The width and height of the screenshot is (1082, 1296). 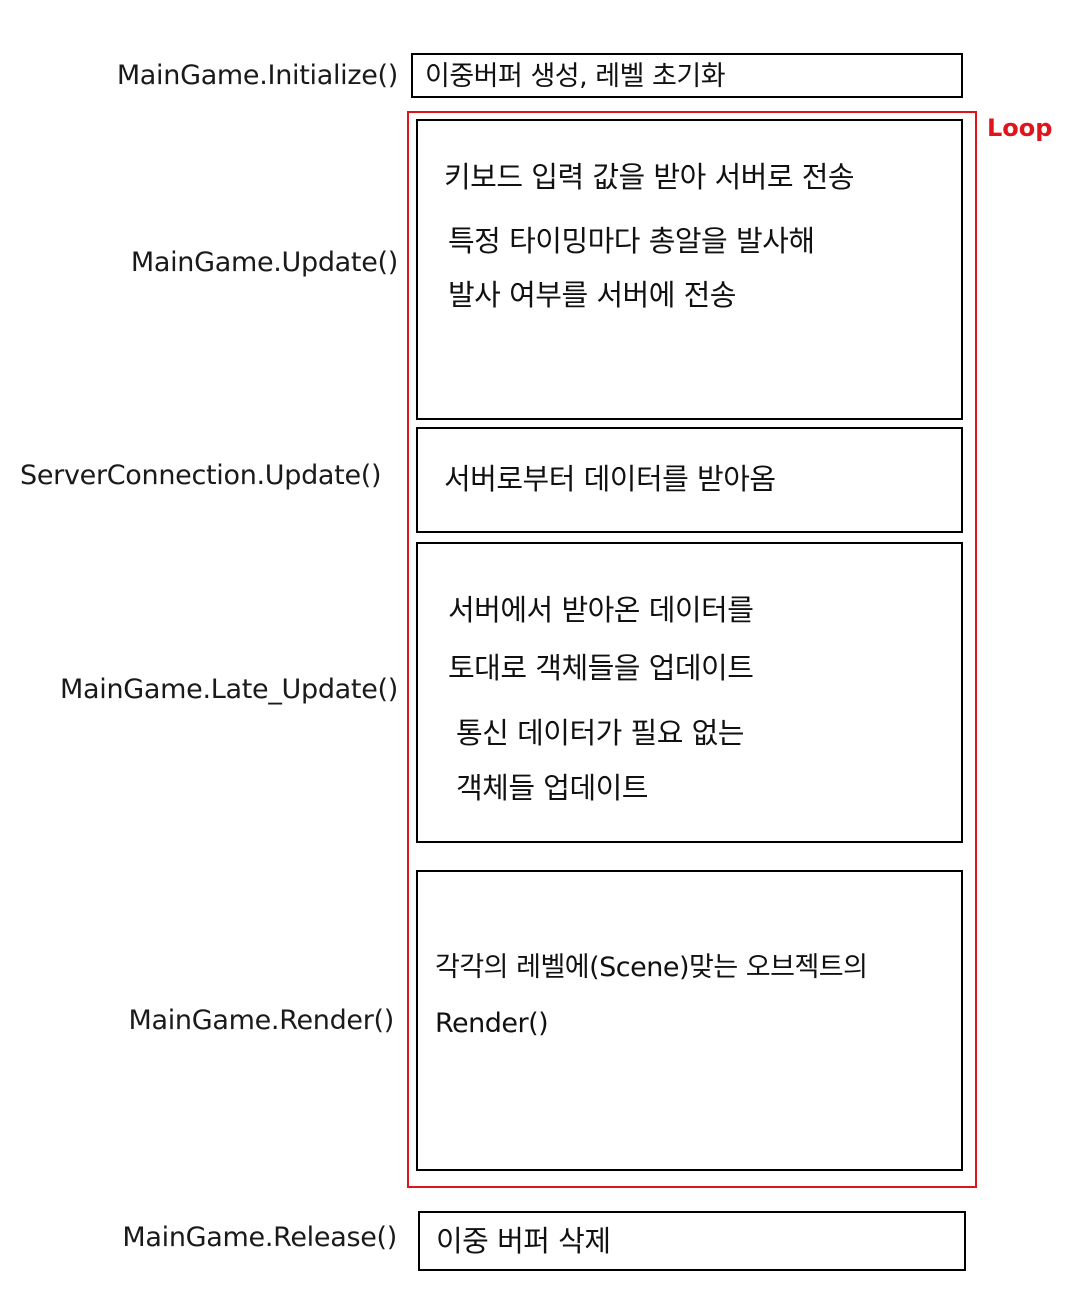 What do you see at coordinates (257, 75) in the screenshot?
I see `initialize-func-label: MainGame.Initialize()` at bounding box center [257, 75].